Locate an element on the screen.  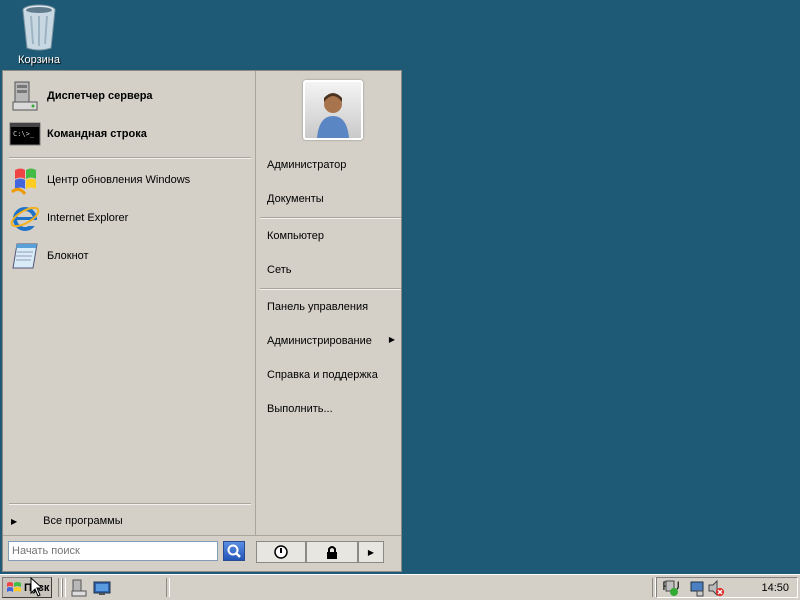
link-control-panel: Панель управления is located at coordinates (317, 307).